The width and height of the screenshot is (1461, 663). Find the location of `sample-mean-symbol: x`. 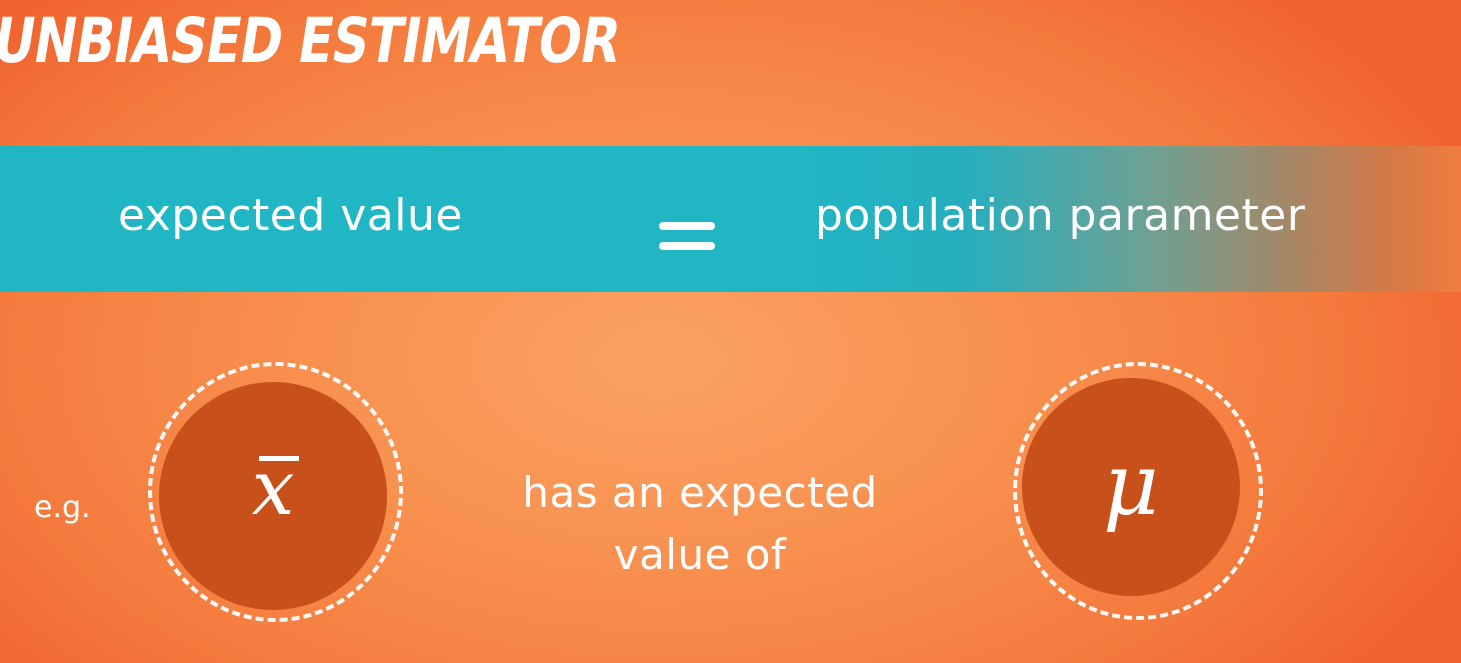

sample-mean-symbol: x is located at coordinates (273, 487).